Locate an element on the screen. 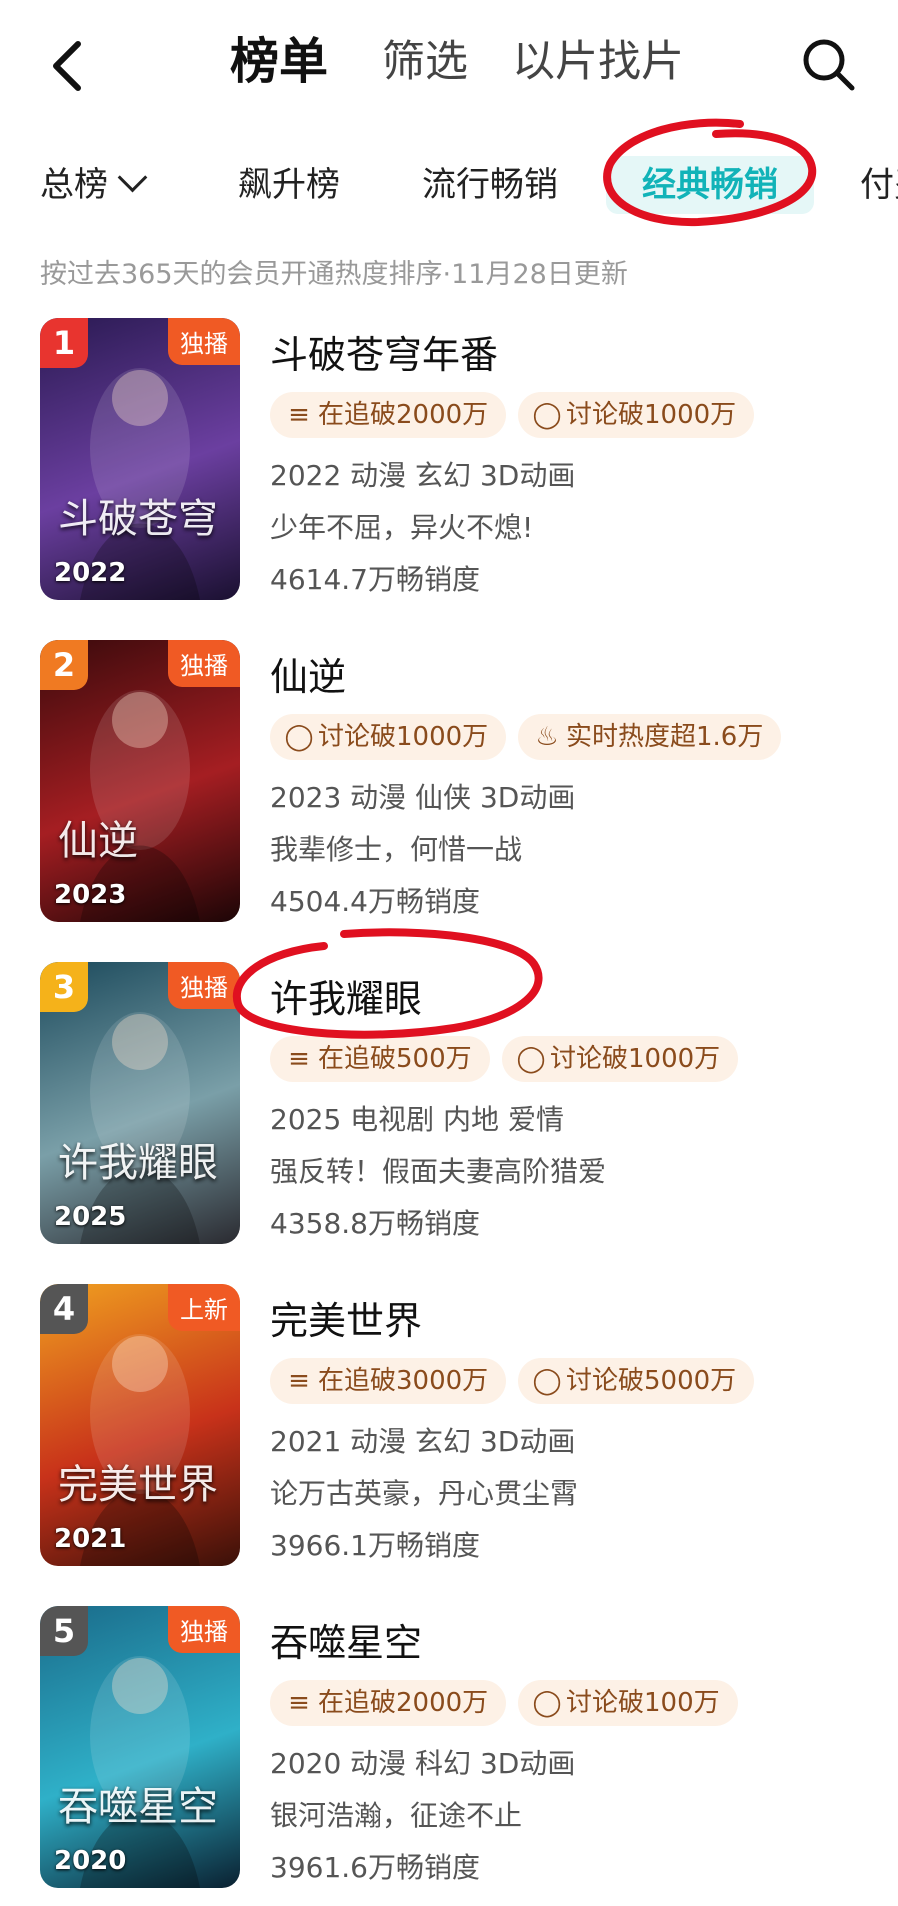 The width and height of the screenshot is (898, 1906). poster-year: 2022 is located at coordinates (90, 573).